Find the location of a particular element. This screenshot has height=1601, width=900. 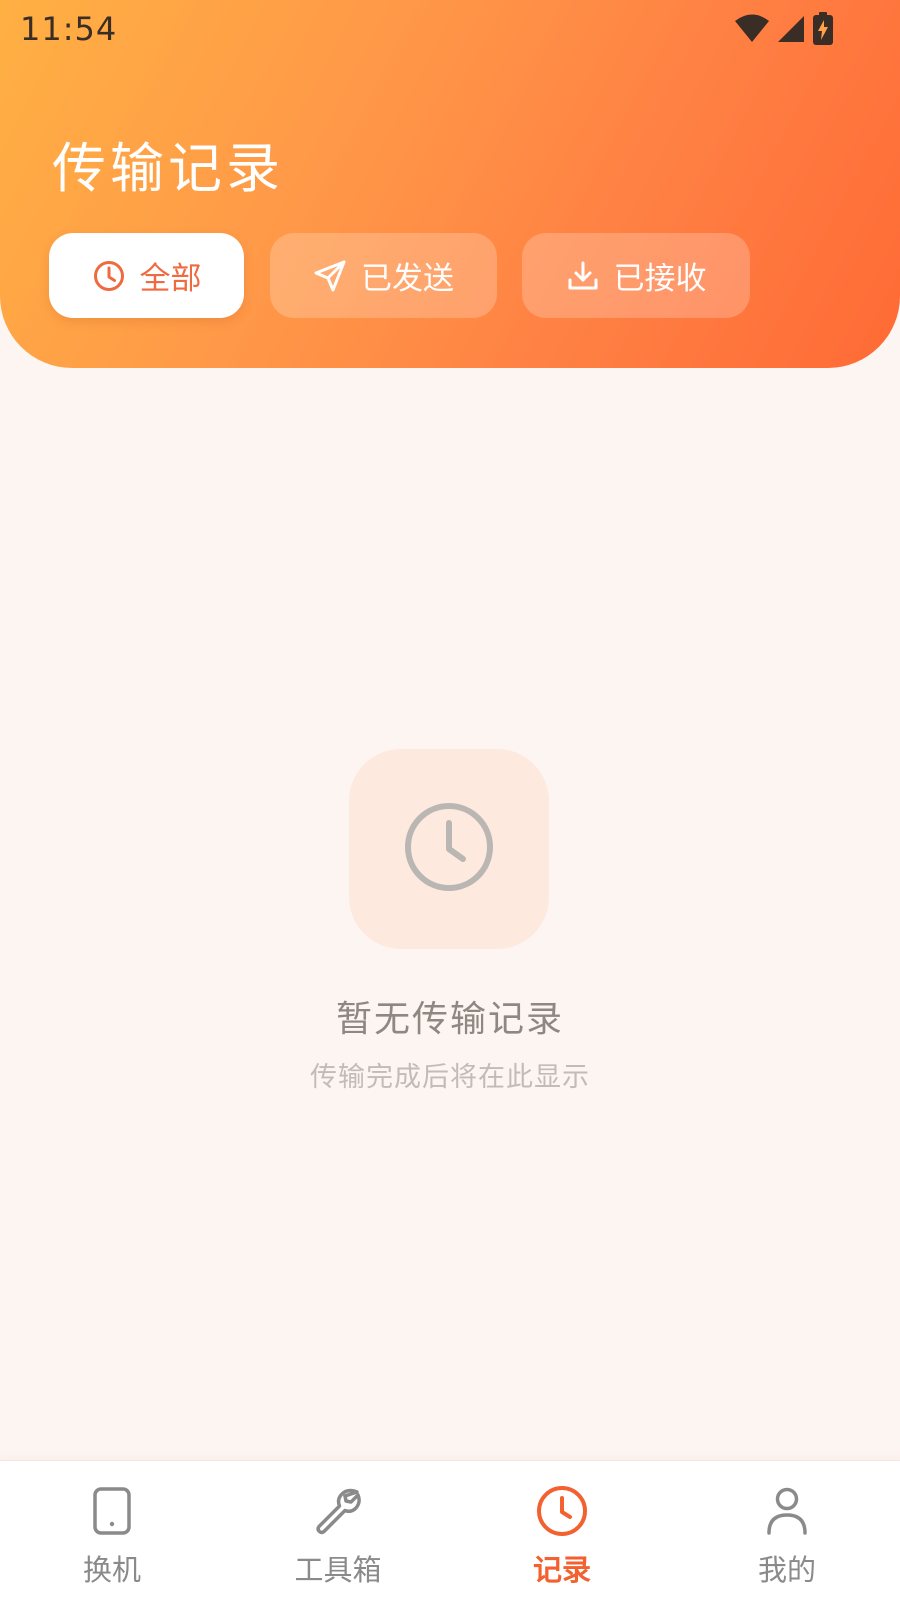

tab-sent-label: 已发送 is located at coordinates (407, 279).